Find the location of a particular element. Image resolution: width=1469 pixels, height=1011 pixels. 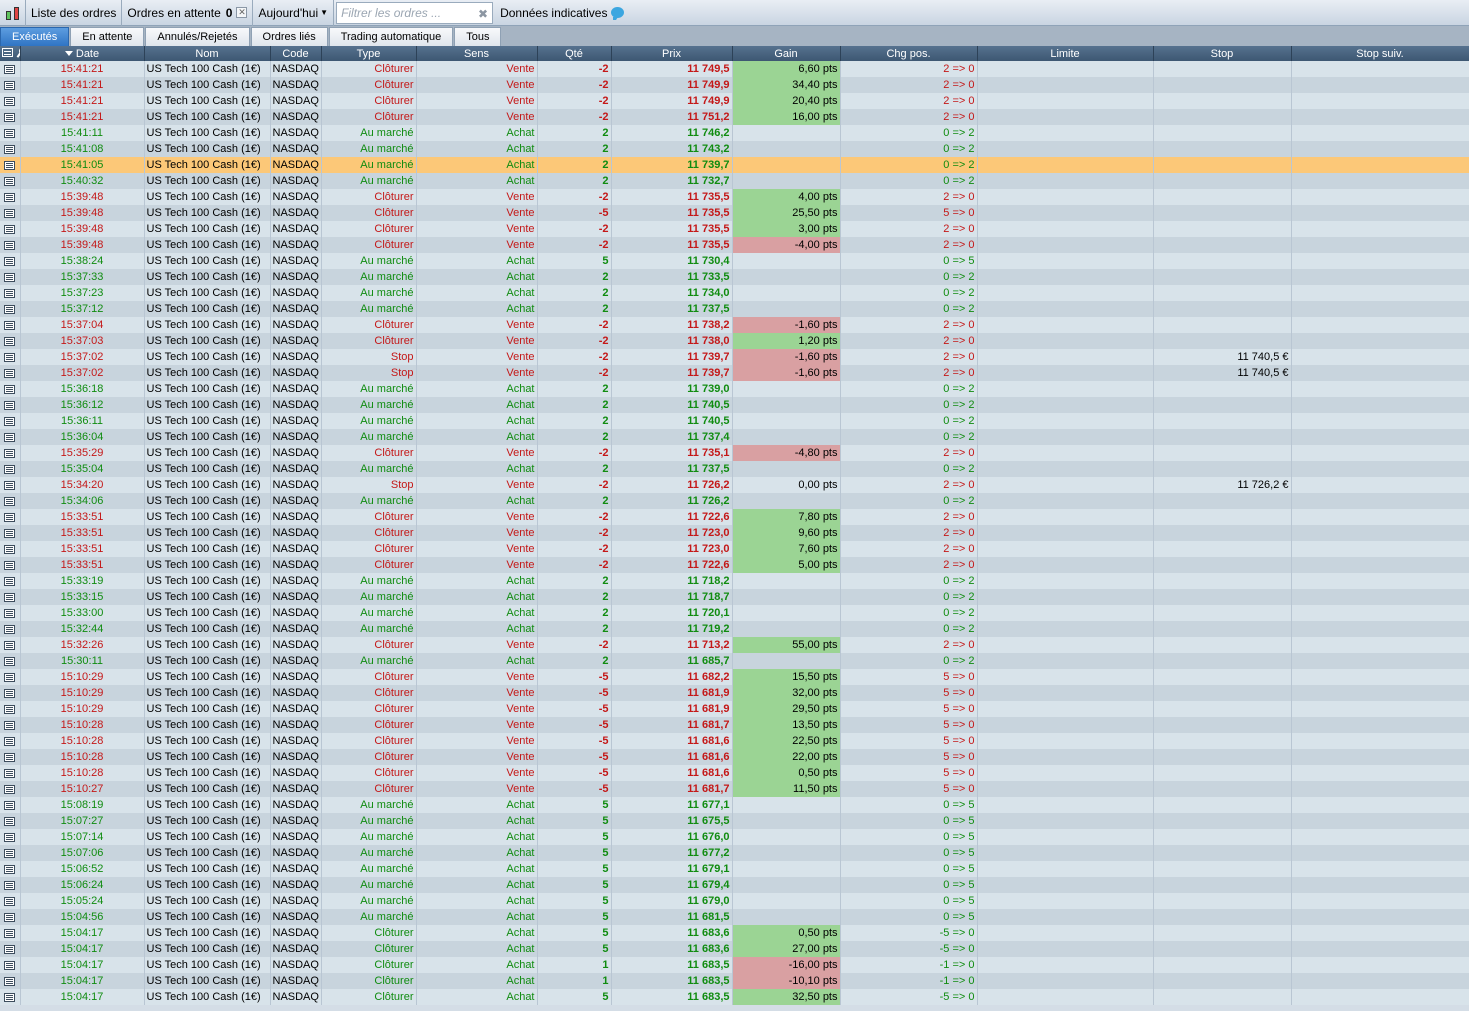

header-pos-change: Chg pos. is located at coordinates (909, 53).